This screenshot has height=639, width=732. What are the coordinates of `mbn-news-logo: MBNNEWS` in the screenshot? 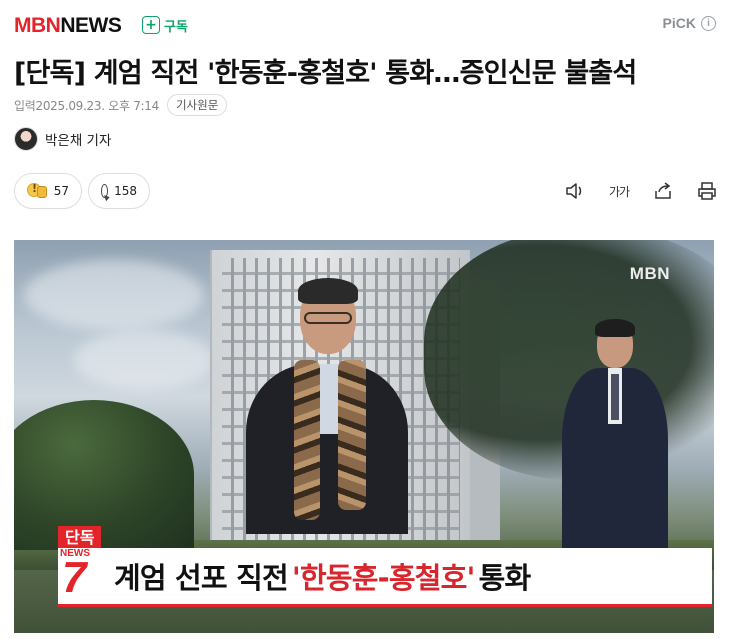 It's located at (68, 26).